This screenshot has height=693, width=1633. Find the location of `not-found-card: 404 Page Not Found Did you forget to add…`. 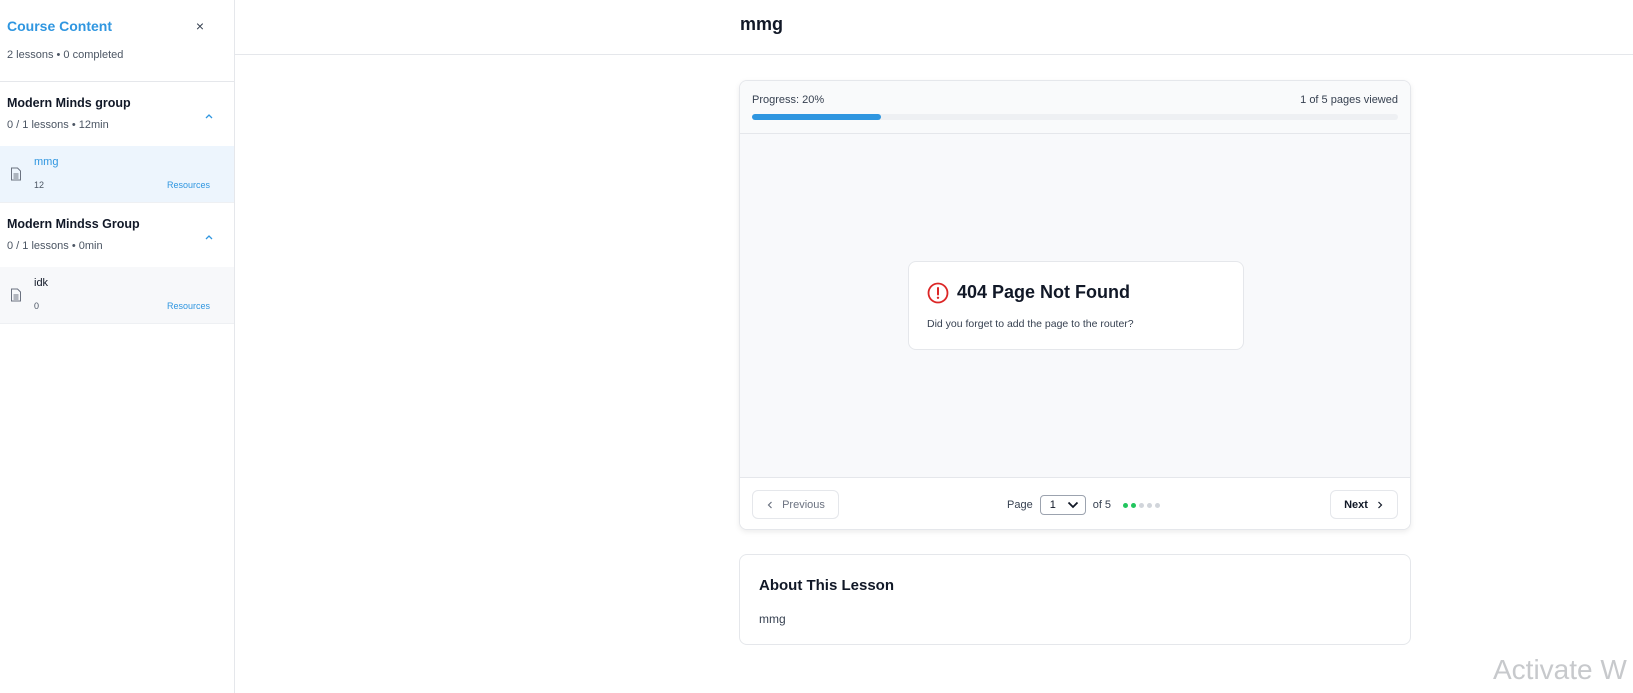

not-found-card: 404 Page Not Found Did you forget to add… is located at coordinates (1076, 305).